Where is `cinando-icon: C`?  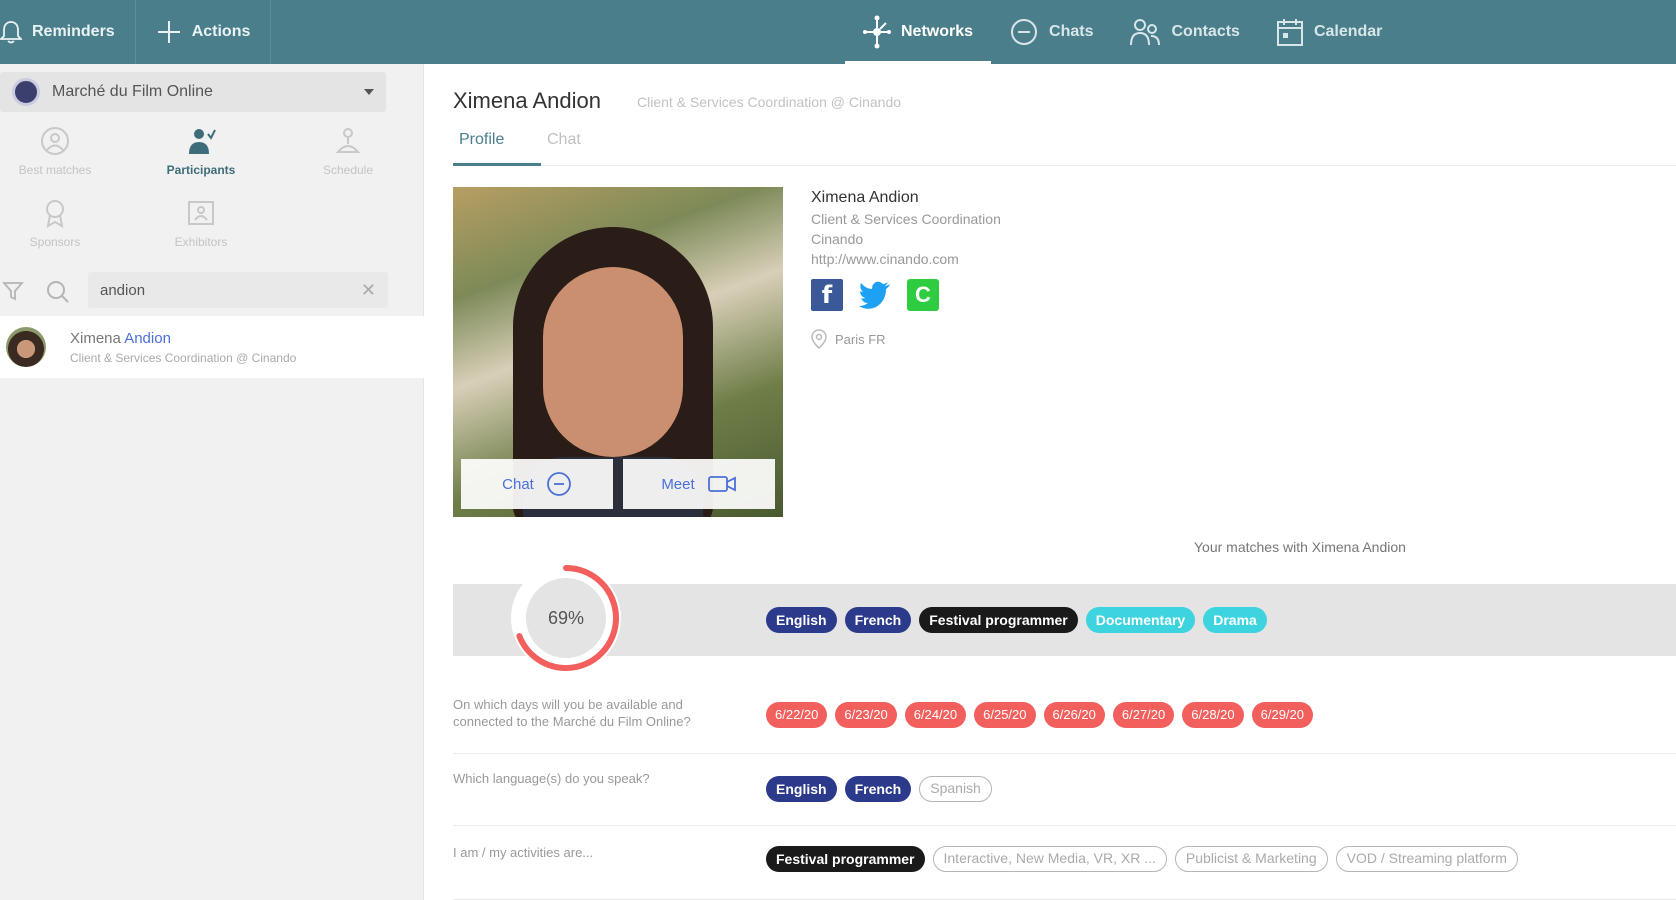
cinando-icon: C is located at coordinates (923, 295).